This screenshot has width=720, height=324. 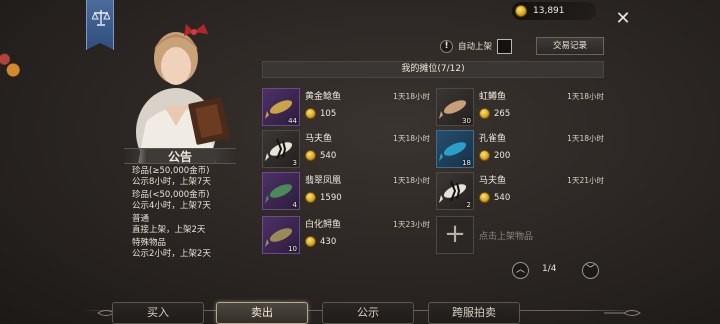 I want to click on merchant-character-portrait, so click(x=183, y=94).